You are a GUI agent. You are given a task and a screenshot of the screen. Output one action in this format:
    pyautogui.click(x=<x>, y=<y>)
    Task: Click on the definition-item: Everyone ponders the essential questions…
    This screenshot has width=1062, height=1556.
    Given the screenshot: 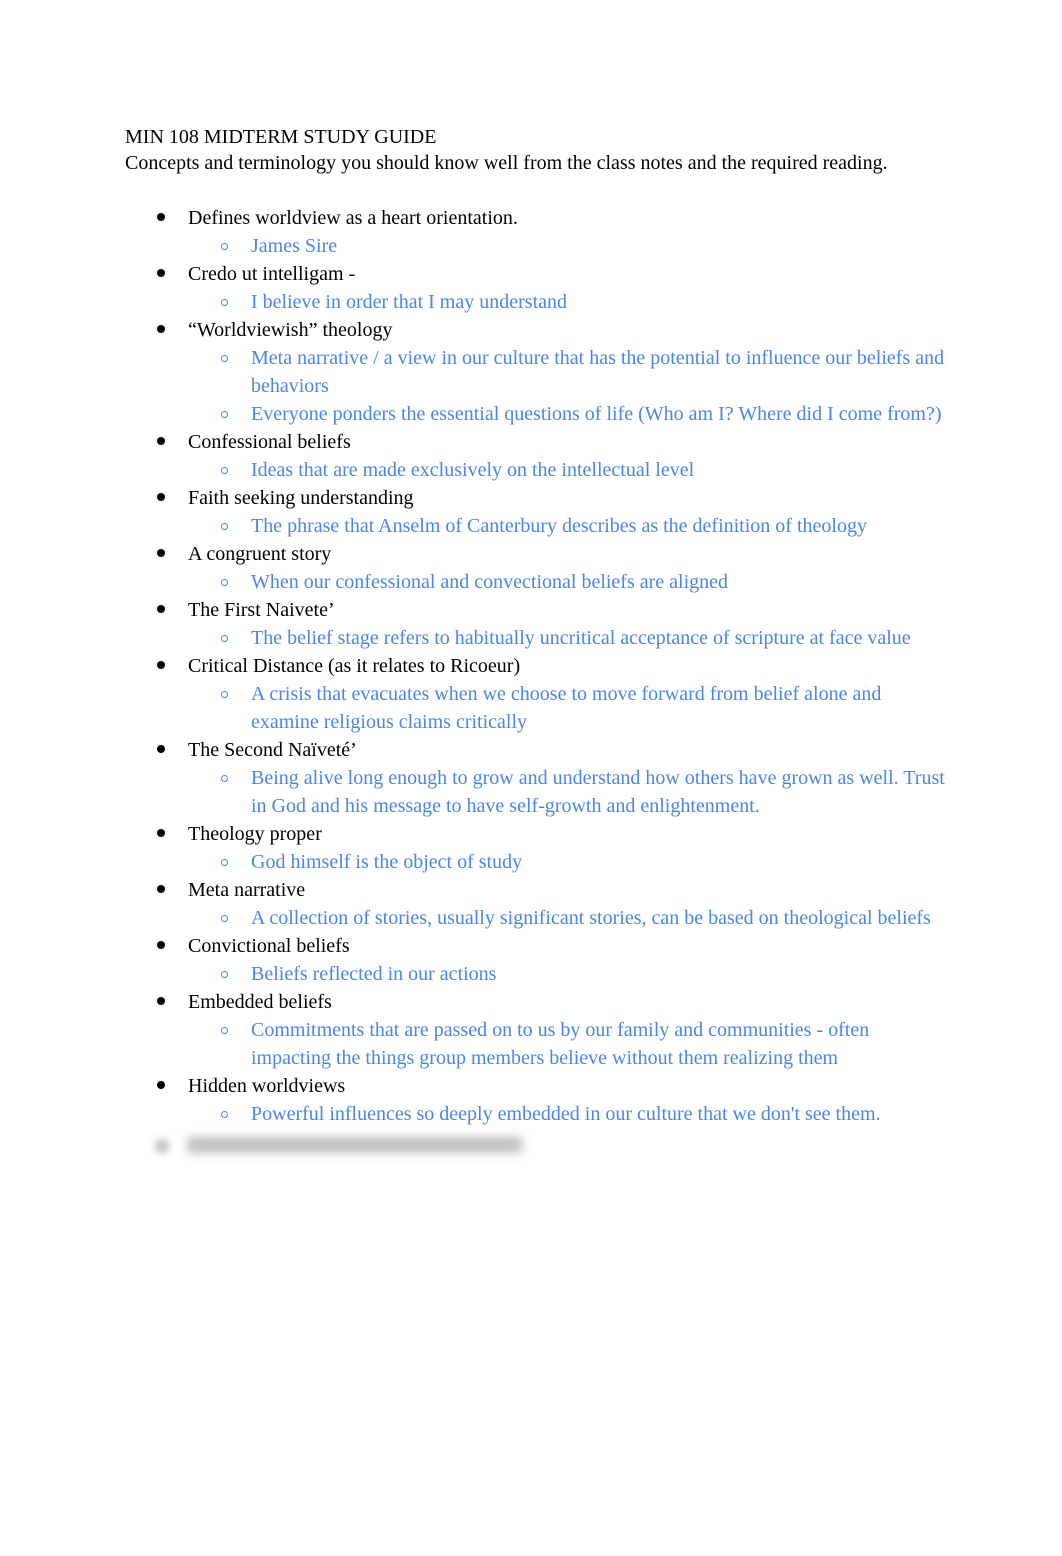 What is the action you would take?
    pyautogui.click(x=570, y=414)
    